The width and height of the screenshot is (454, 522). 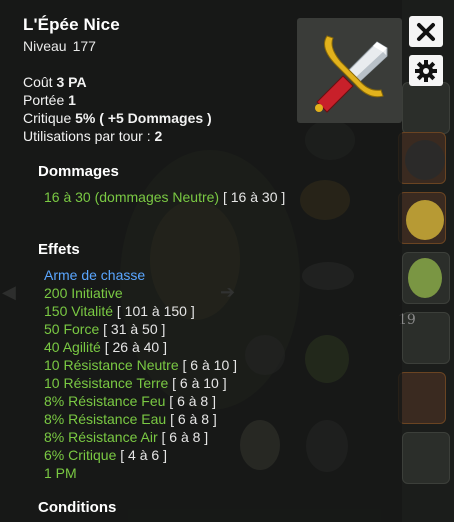 I want to click on effect-value: 10 Résistance Neutre, so click(x=111, y=365).